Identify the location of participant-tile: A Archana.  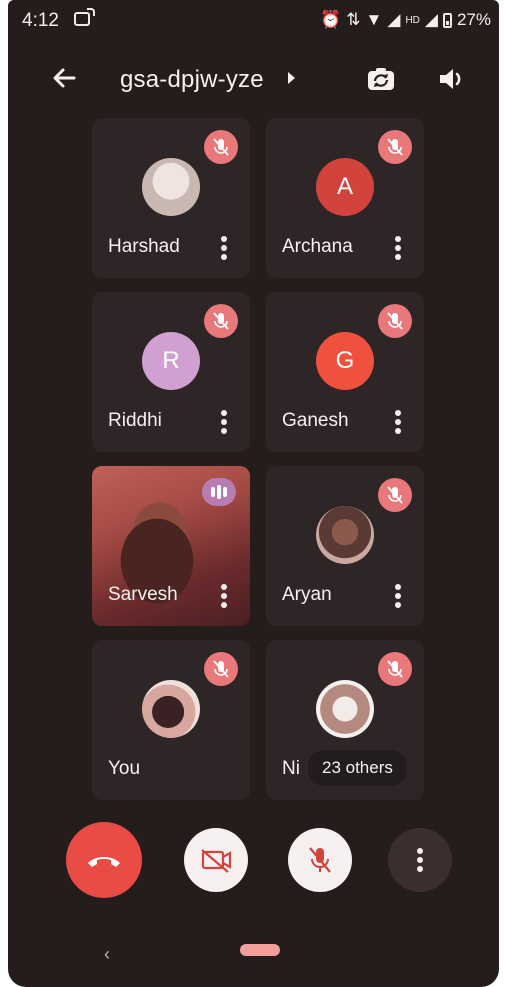
(345, 198).